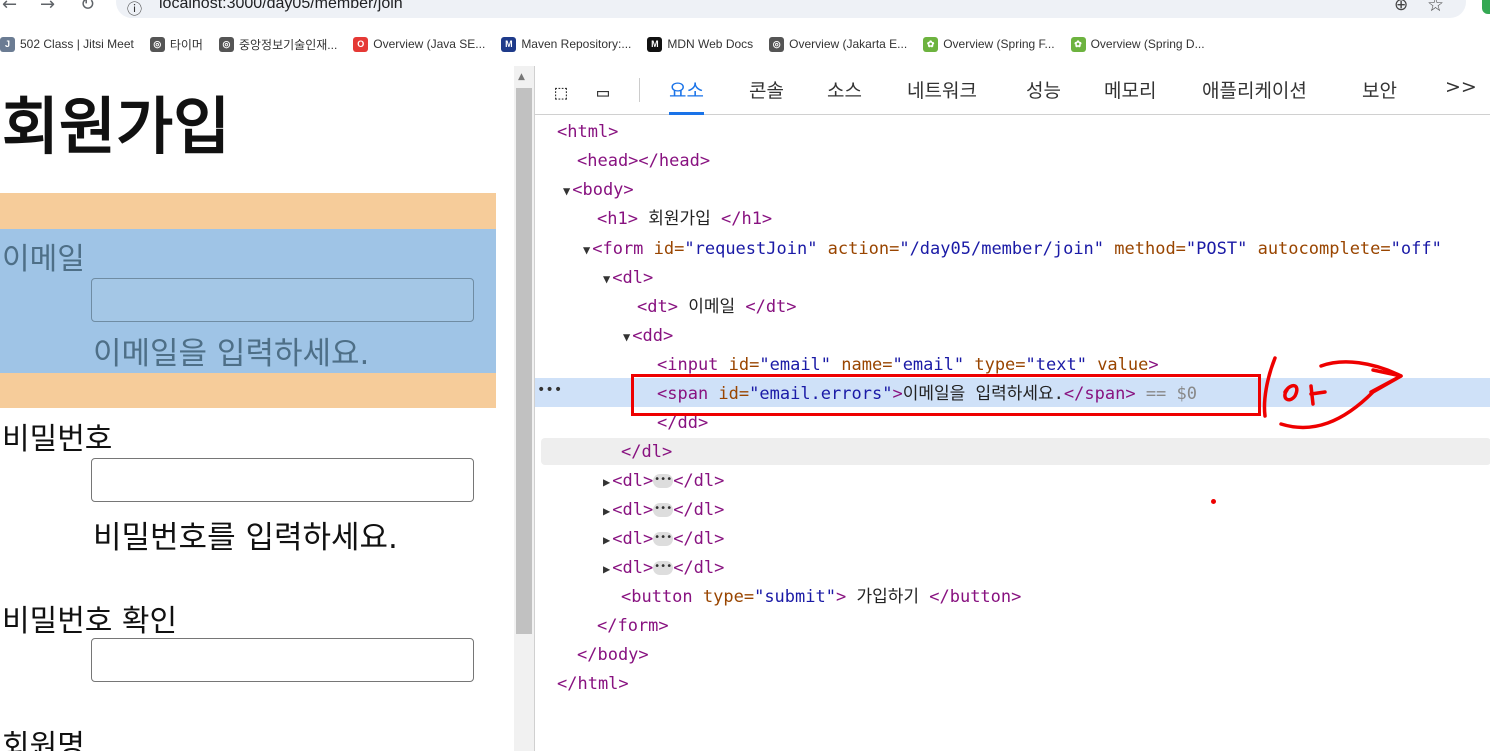  What do you see at coordinates (1130, 94) in the screenshot?
I see `tab-memory: 메모리` at bounding box center [1130, 94].